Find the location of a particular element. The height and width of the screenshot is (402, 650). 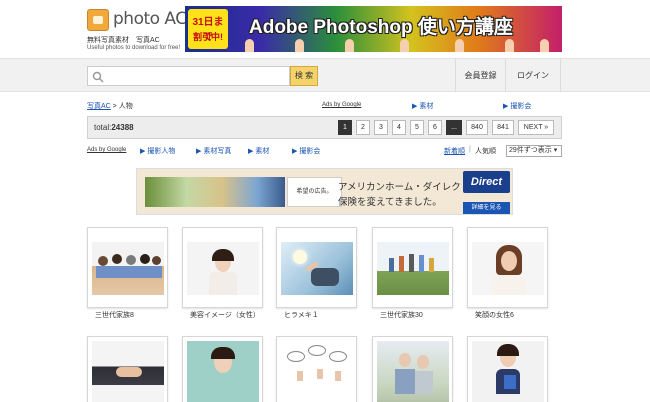

page-button-840: 840 is located at coordinates (477, 127).